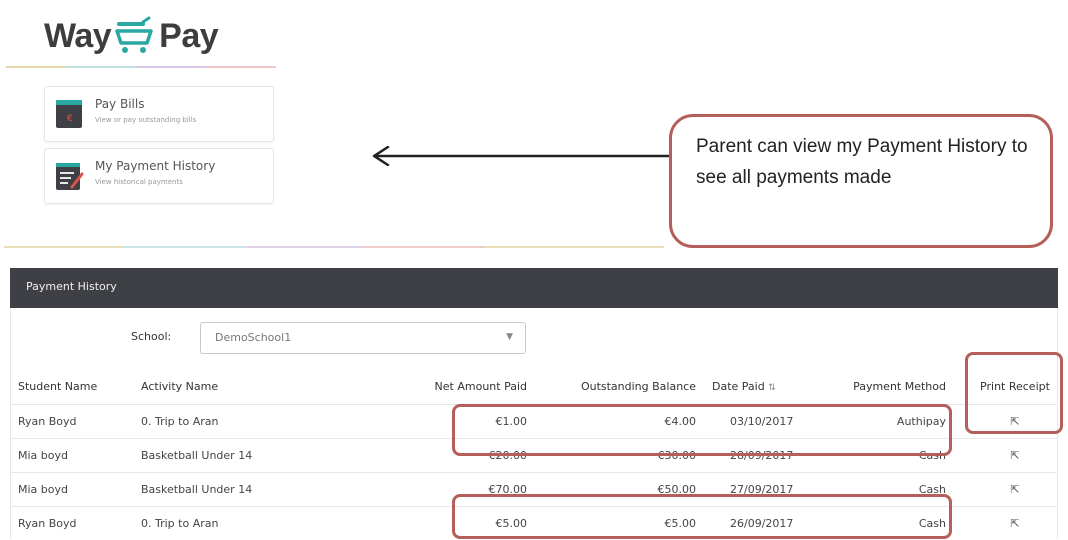 Image resolution: width=1068 pixels, height=540 pixels. What do you see at coordinates (151, 336) in the screenshot?
I see `school-label: School:` at bounding box center [151, 336].